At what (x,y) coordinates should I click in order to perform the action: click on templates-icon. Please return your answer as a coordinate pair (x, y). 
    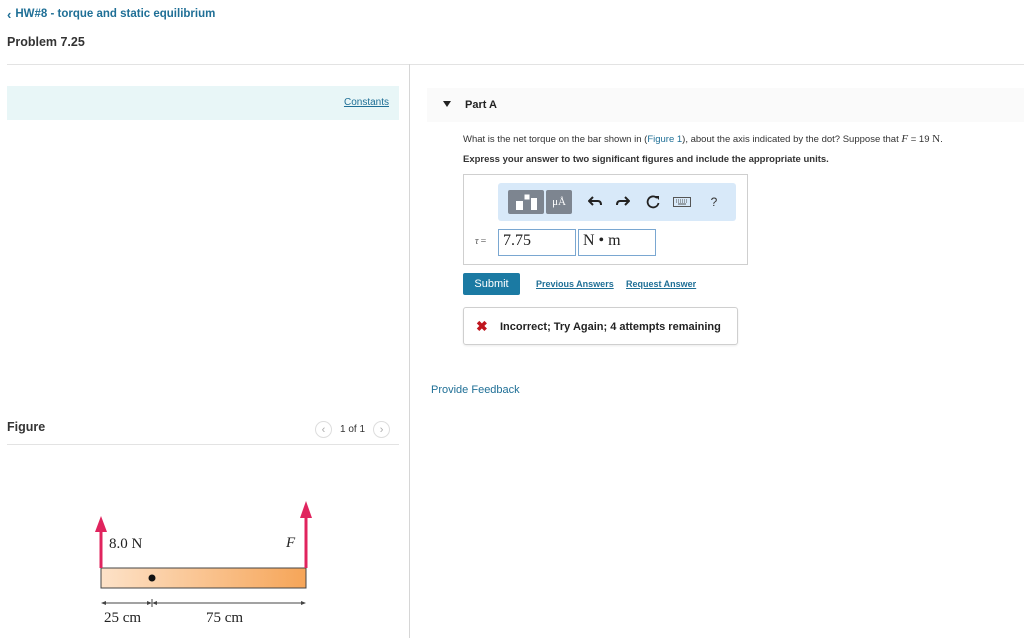
    Looking at the image, I should click on (526, 202).